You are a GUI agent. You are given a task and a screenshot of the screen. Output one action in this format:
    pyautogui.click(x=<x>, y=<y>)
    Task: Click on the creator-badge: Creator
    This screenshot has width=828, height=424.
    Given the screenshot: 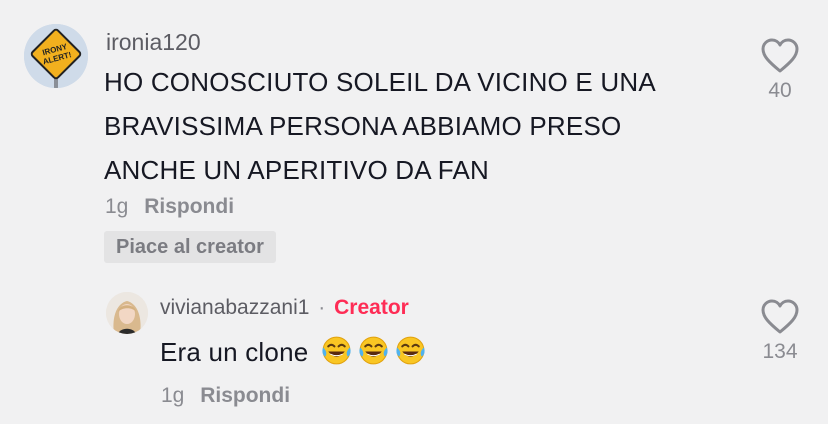 What is the action you would take?
    pyautogui.click(x=371, y=307)
    